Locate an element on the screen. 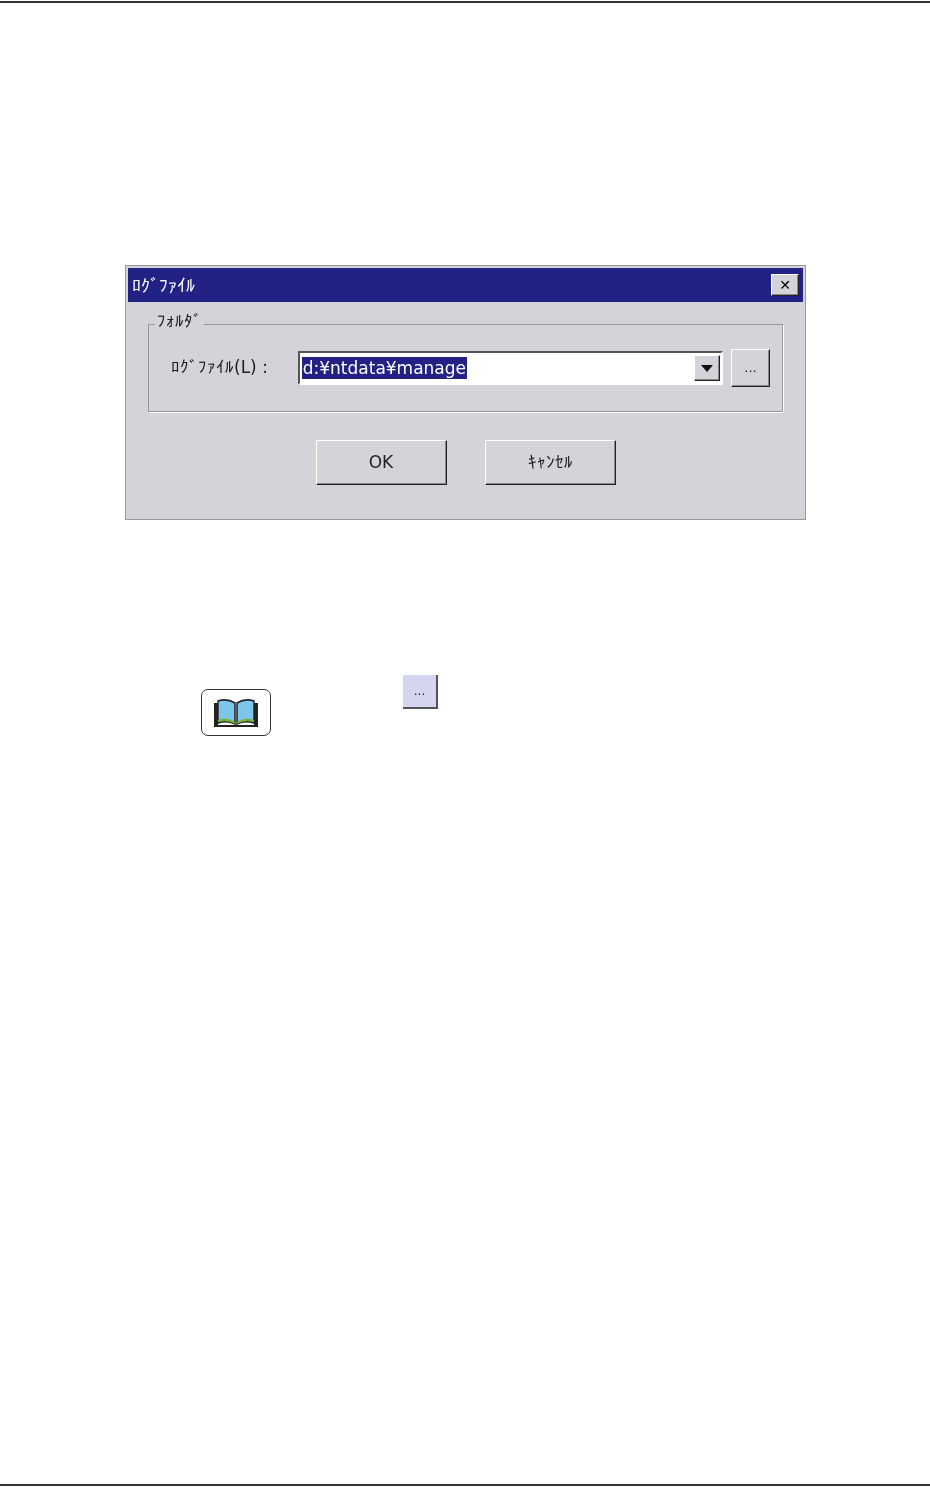 The image size is (930, 1487). dropdown-button is located at coordinates (706, 368).